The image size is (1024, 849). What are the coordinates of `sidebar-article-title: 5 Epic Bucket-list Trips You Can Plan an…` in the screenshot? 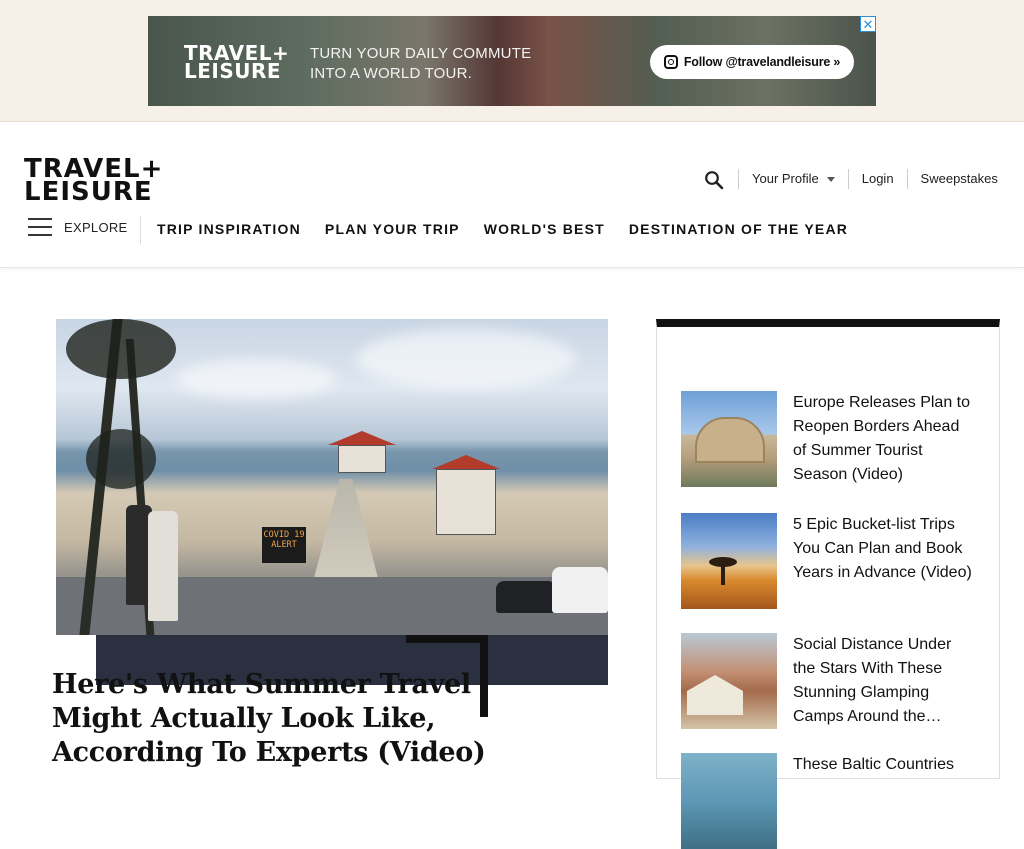 It's located at (882, 548).